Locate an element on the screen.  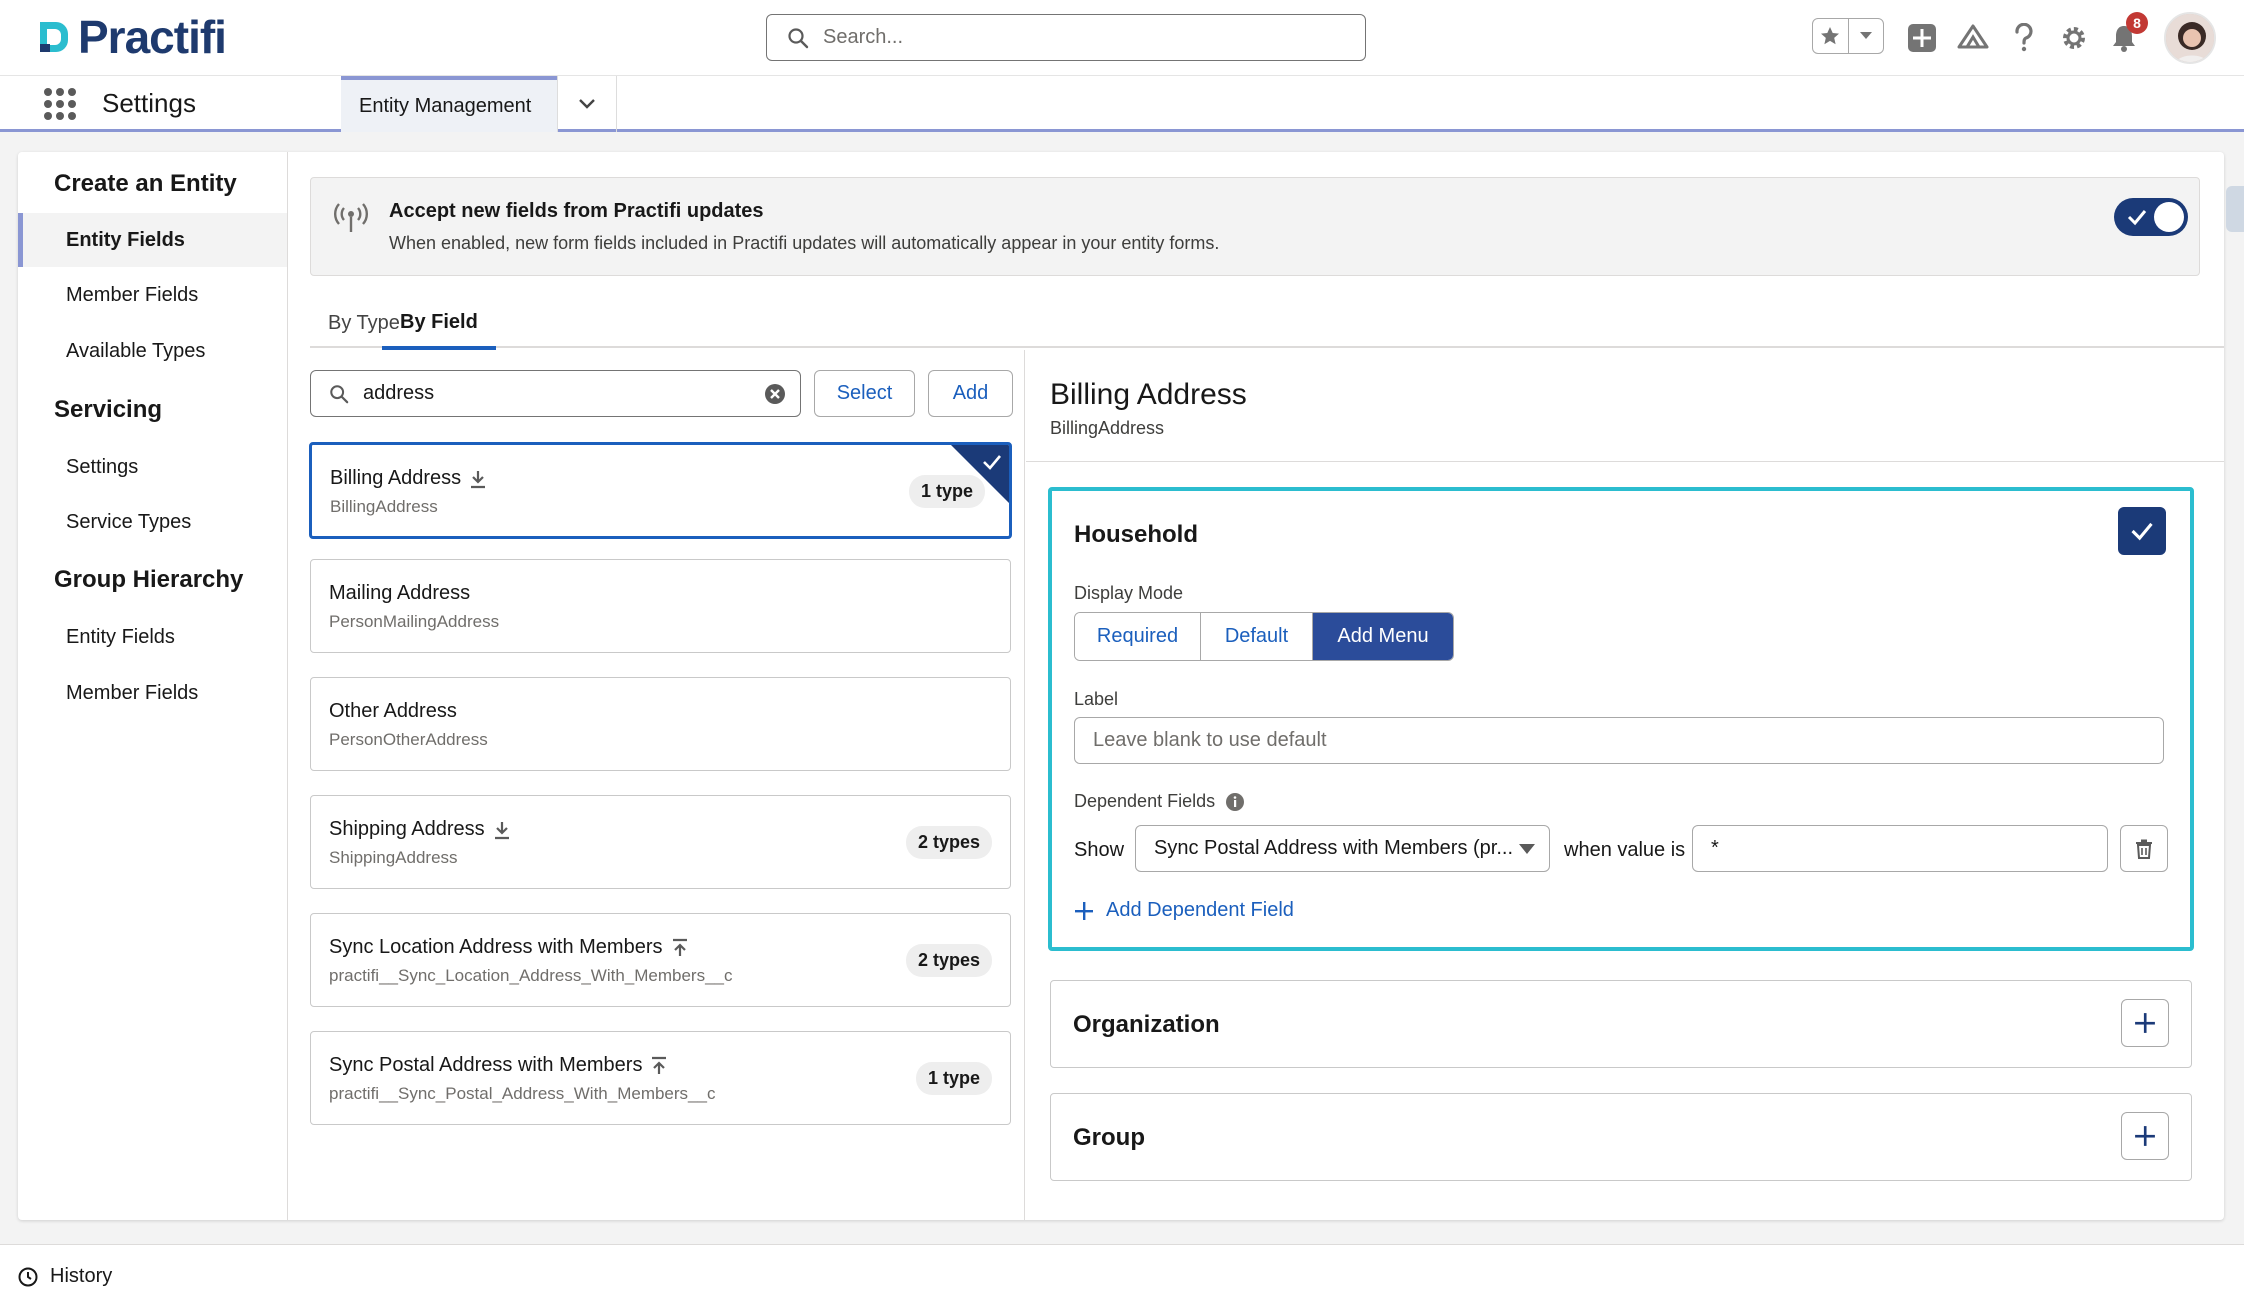
trailhead-icon is located at coordinates (1973, 36).